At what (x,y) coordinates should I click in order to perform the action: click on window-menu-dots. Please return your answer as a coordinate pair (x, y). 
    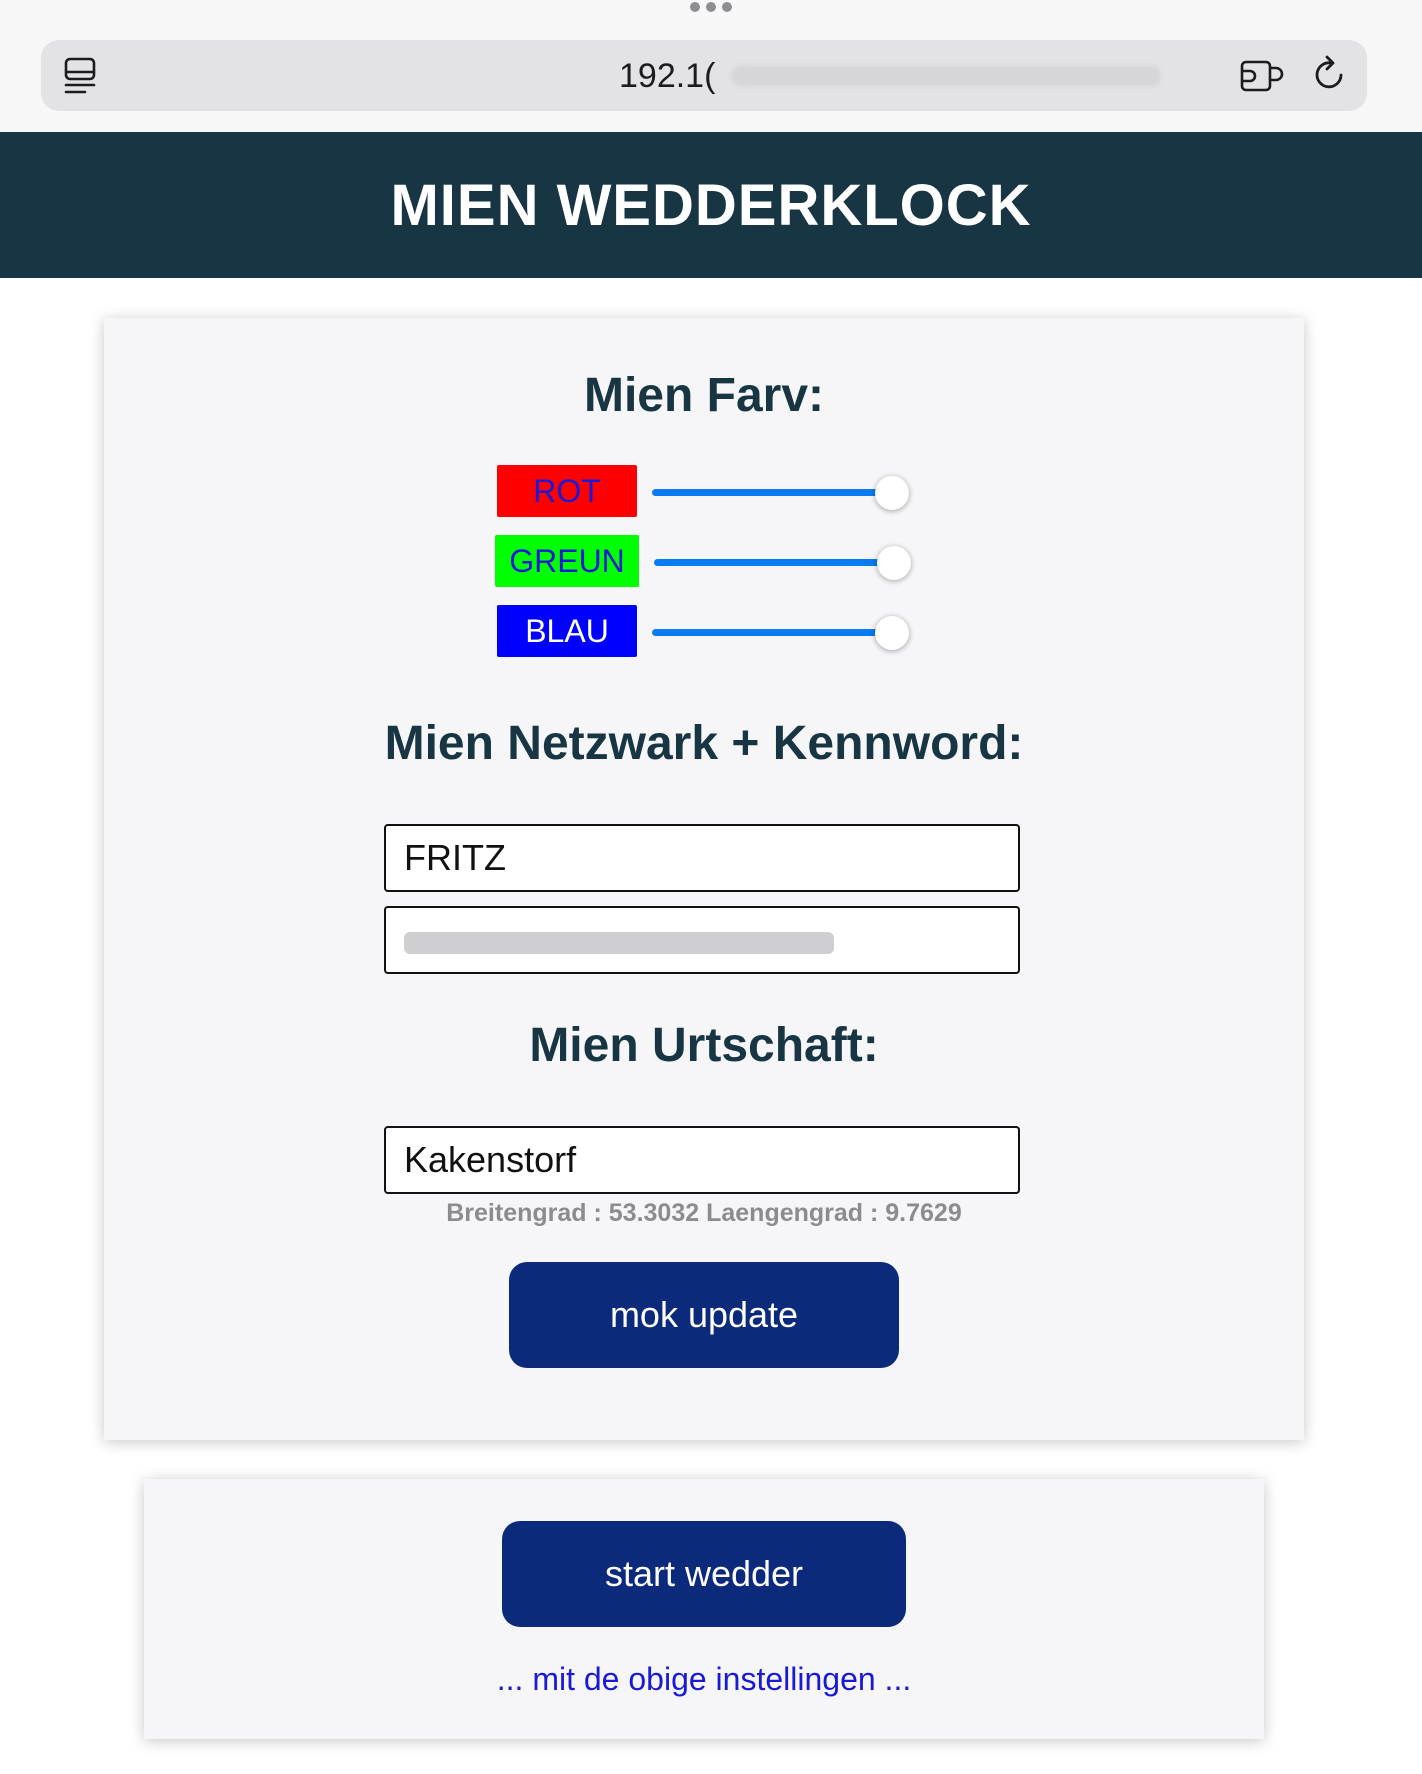
    Looking at the image, I should click on (711, 9).